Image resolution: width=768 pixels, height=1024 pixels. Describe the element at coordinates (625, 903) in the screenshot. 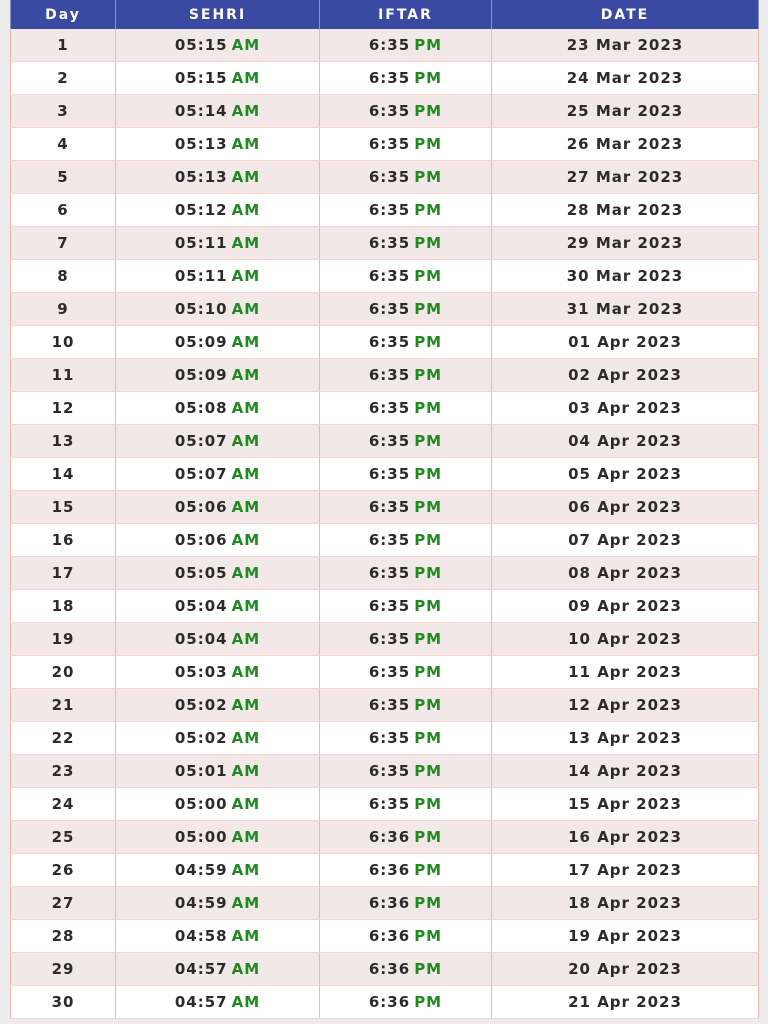

I see `date-cell: 18 Apr 2023` at that location.